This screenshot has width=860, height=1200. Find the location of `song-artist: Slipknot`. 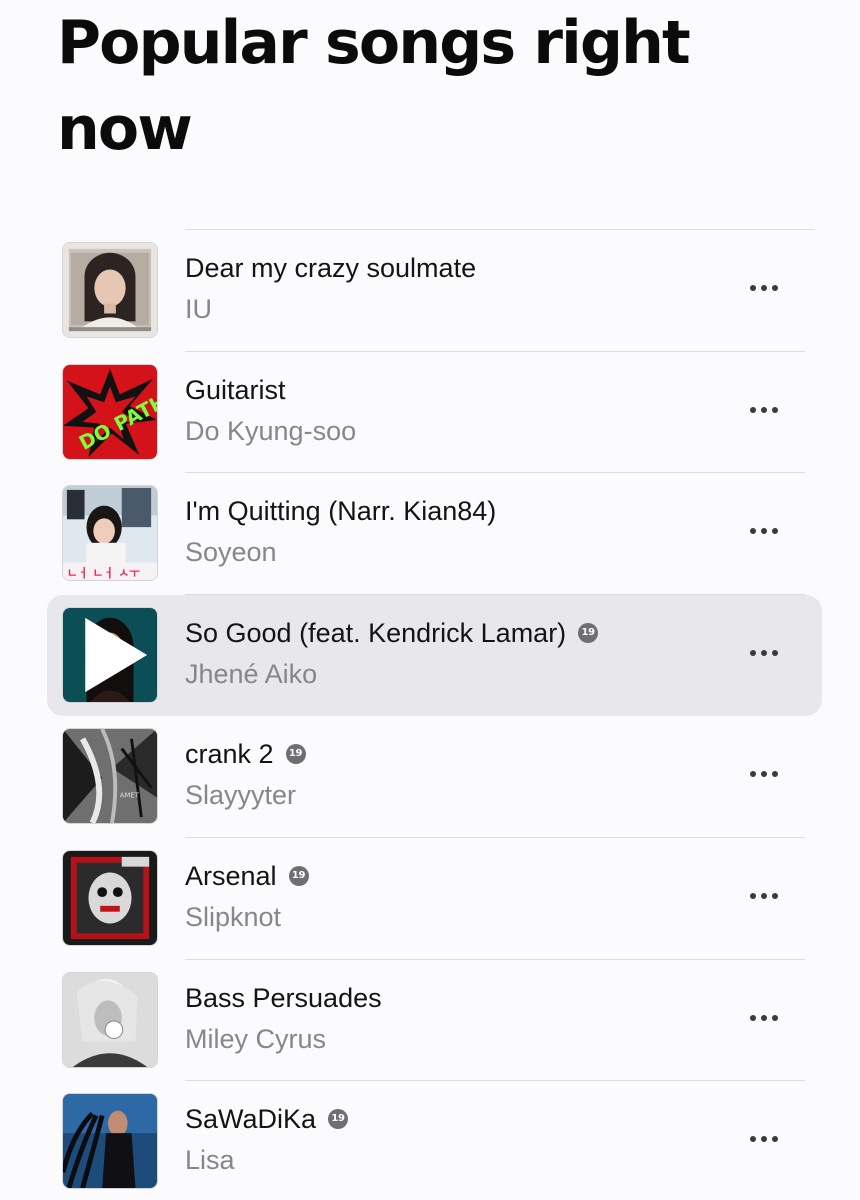

song-artist: Slipknot is located at coordinates (233, 916).